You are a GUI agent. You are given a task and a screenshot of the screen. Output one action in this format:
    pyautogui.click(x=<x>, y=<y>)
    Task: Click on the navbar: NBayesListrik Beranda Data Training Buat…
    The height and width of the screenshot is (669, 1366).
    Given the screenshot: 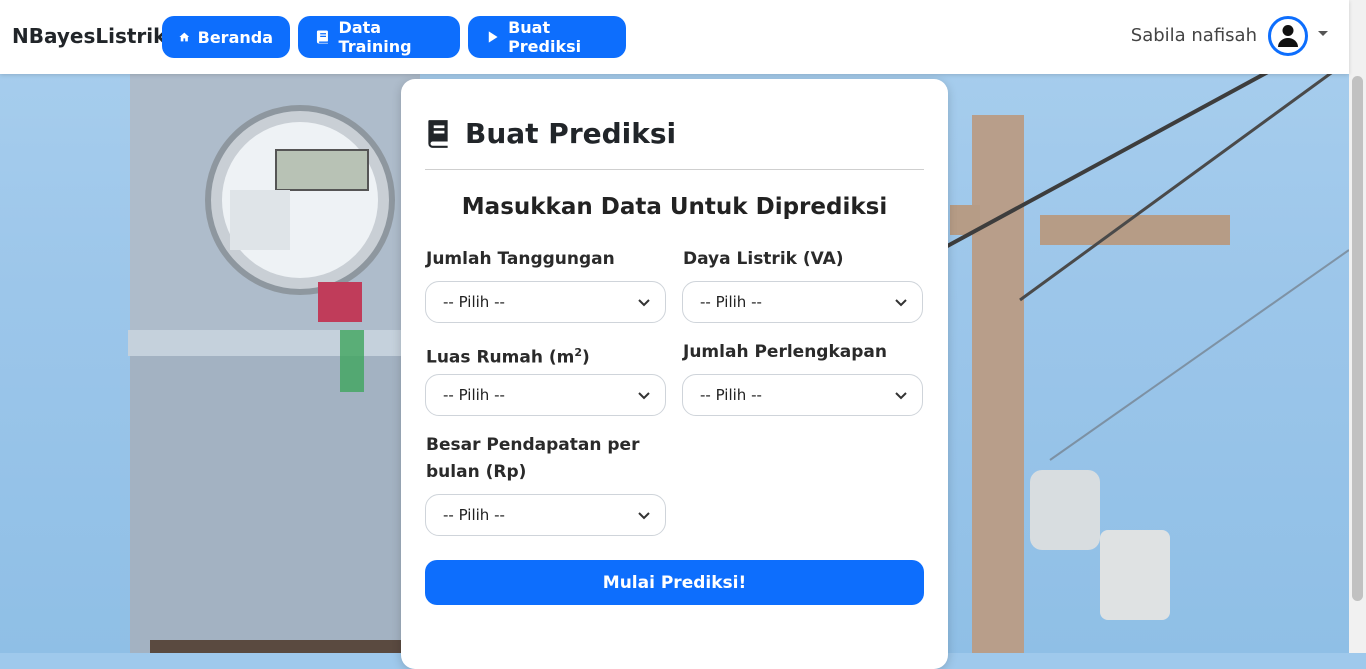 What is the action you would take?
    pyautogui.click(x=674, y=37)
    